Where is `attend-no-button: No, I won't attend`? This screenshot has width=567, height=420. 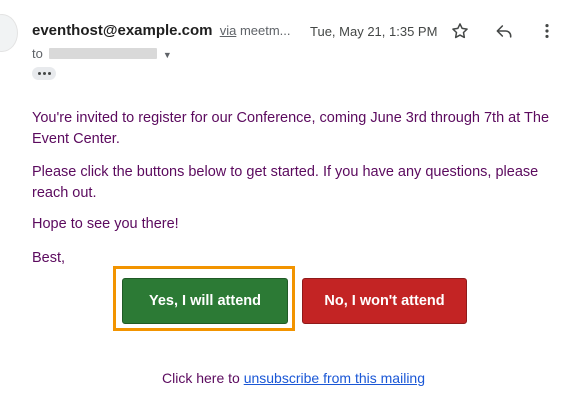 attend-no-button: No, I won't attend is located at coordinates (384, 301).